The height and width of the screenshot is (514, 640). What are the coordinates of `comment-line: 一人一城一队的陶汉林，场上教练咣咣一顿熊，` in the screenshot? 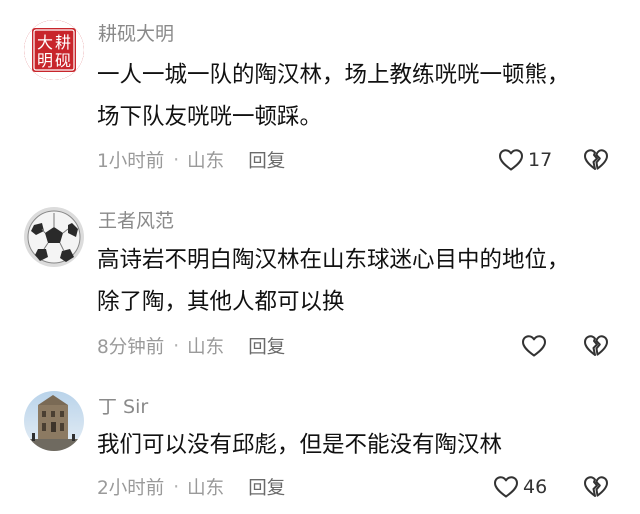 It's located at (333, 75).